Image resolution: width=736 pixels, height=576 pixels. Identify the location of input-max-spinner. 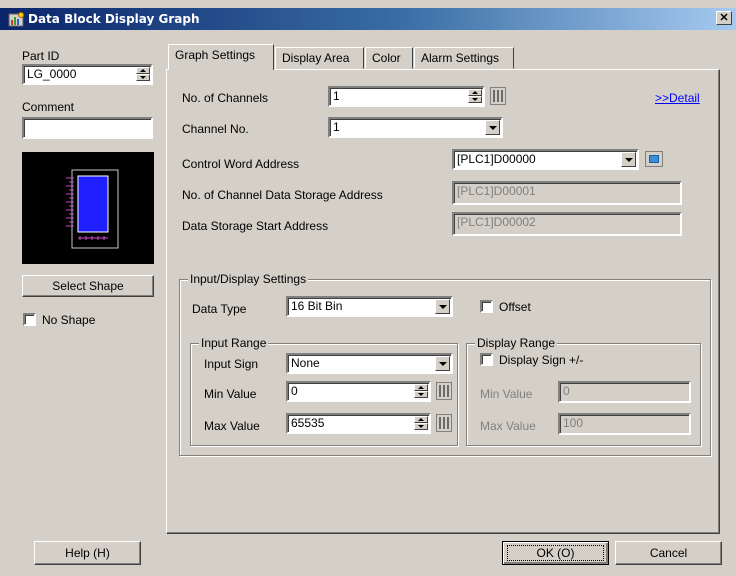
(421, 423).